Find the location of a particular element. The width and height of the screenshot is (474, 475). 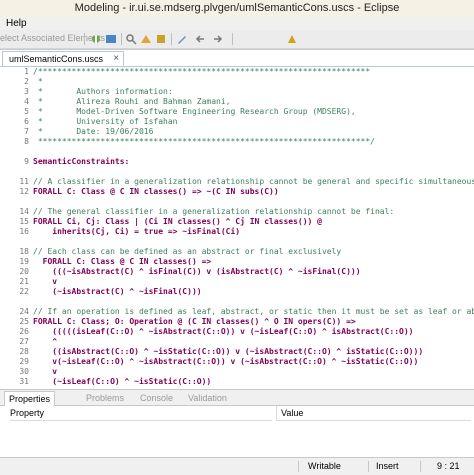

plugin-icon is located at coordinates (292, 39).